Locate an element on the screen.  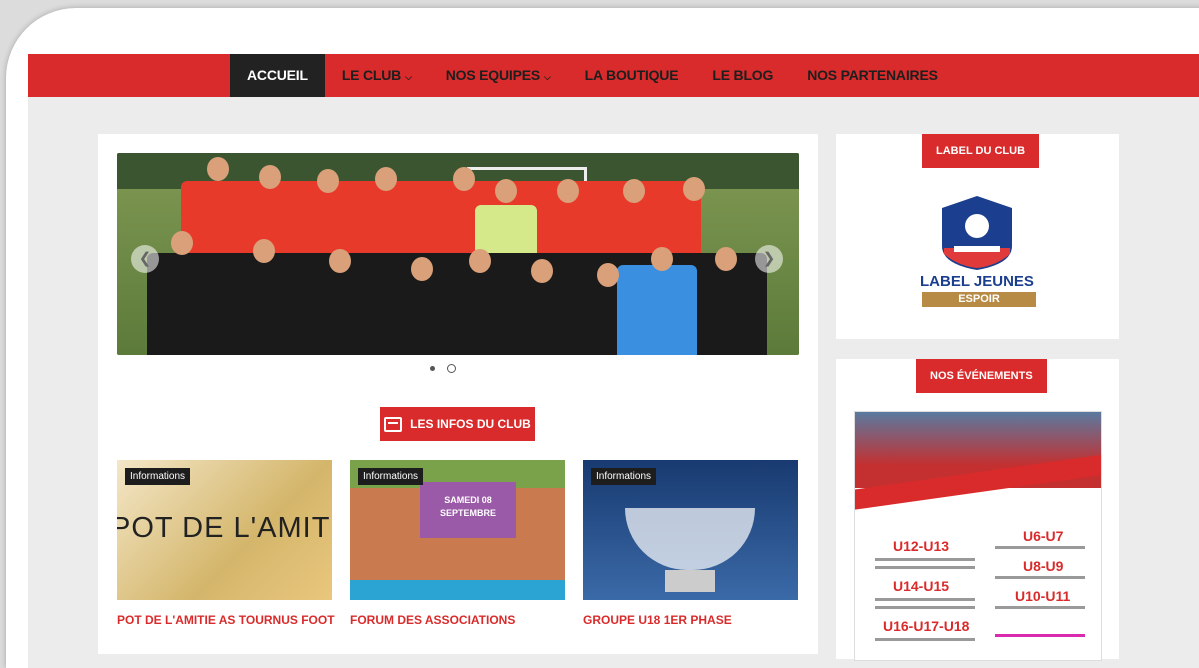
nav-item-label: LE BLOG is located at coordinates (743, 75).